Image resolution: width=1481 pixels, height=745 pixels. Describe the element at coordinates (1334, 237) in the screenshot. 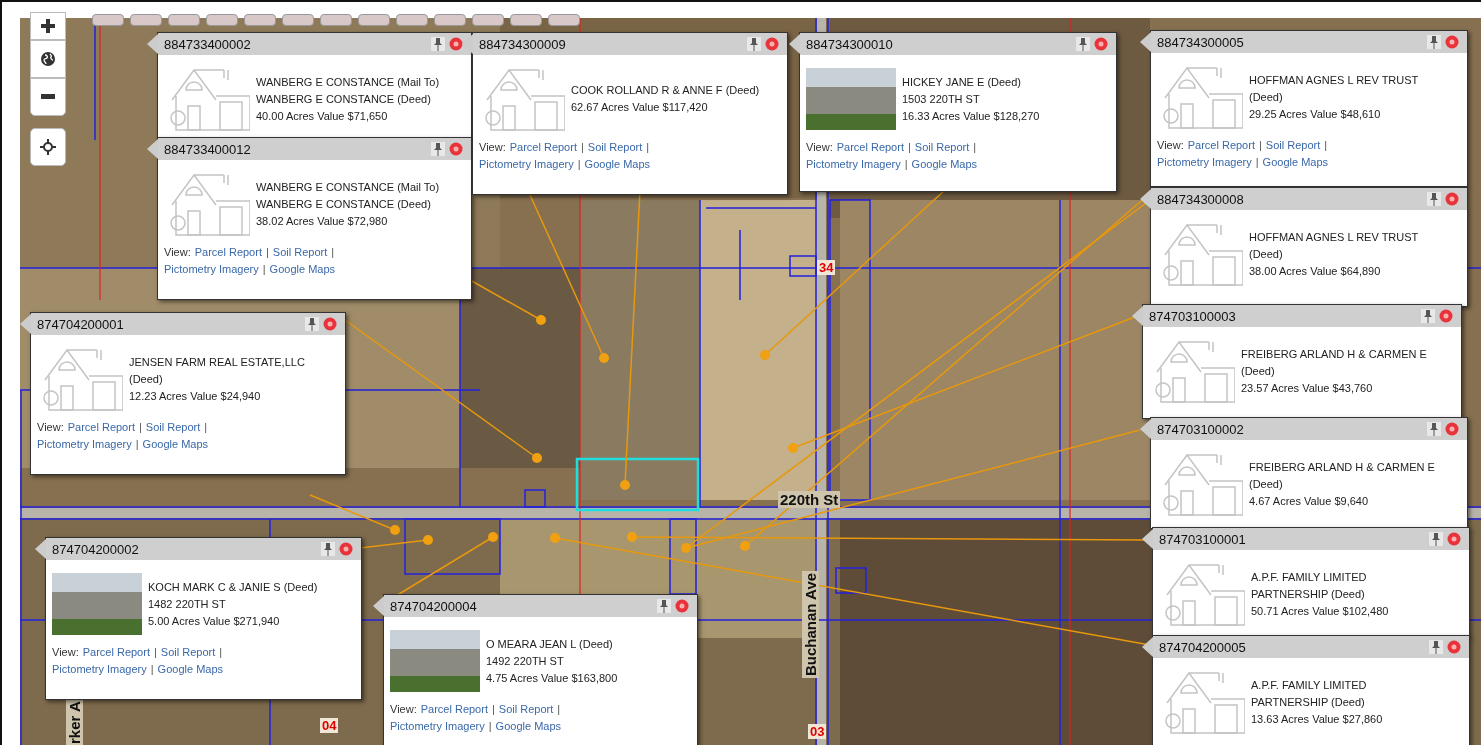

I see `parcel-detail: HOFFMAN AGNES L REV TRUST` at that location.